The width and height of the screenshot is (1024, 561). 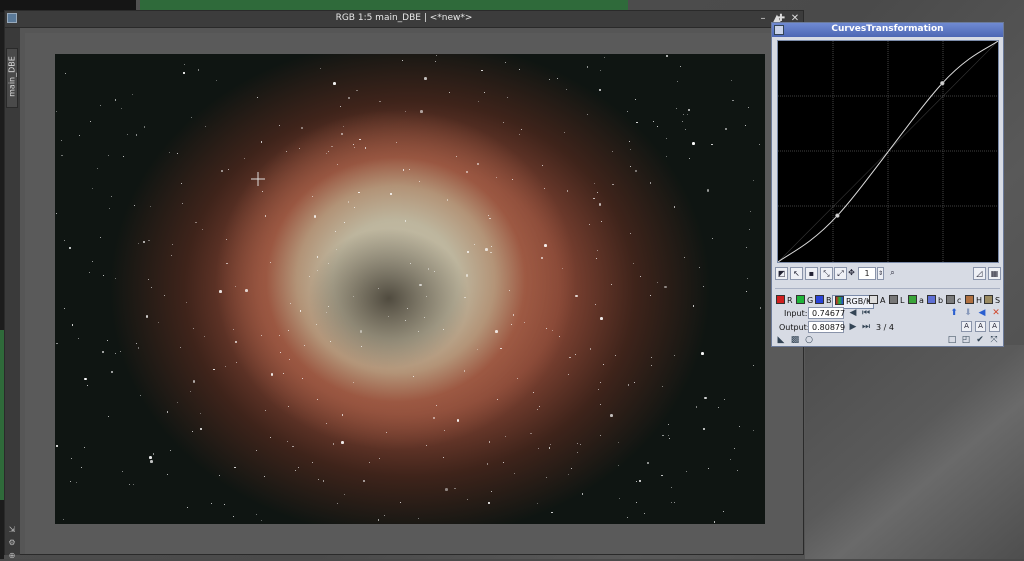 I want to click on channel-s: S, so click(x=992, y=301).